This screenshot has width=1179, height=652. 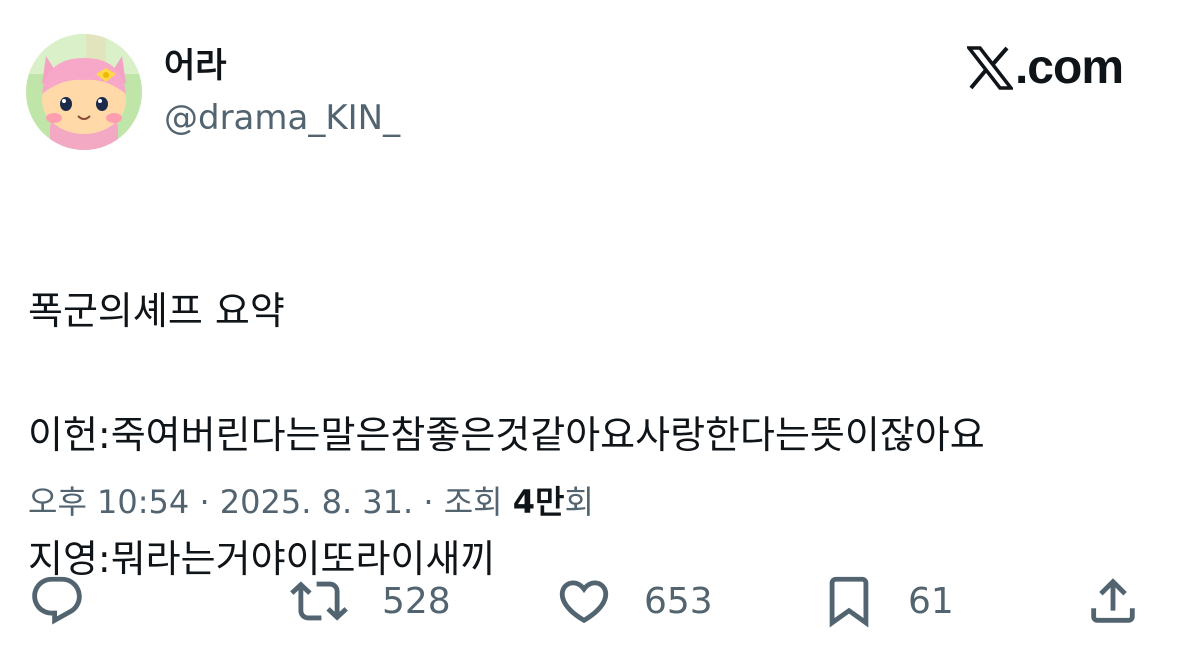 What do you see at coordinates (989, 67) in the screenshot?
I see `x-logo-icon` at bounding box center [989, 67].